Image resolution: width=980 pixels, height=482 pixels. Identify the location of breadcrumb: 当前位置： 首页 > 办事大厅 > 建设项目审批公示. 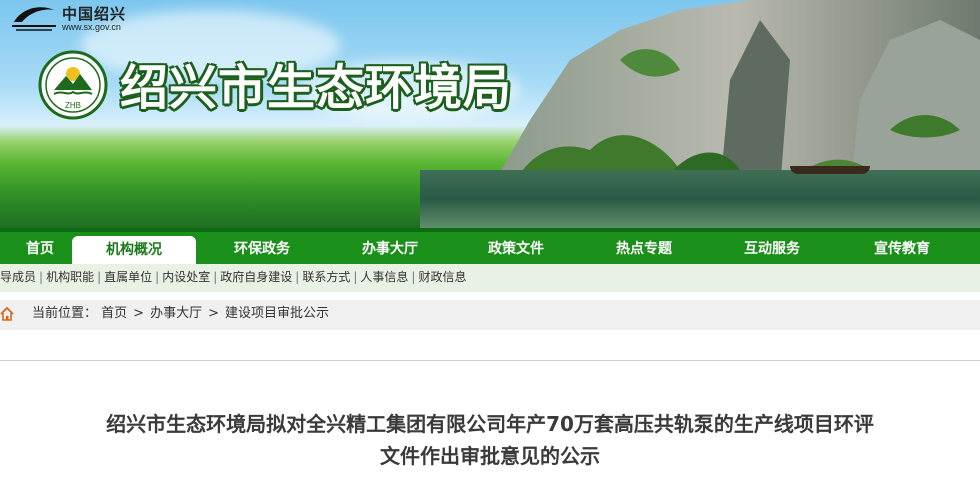
(490, 315).